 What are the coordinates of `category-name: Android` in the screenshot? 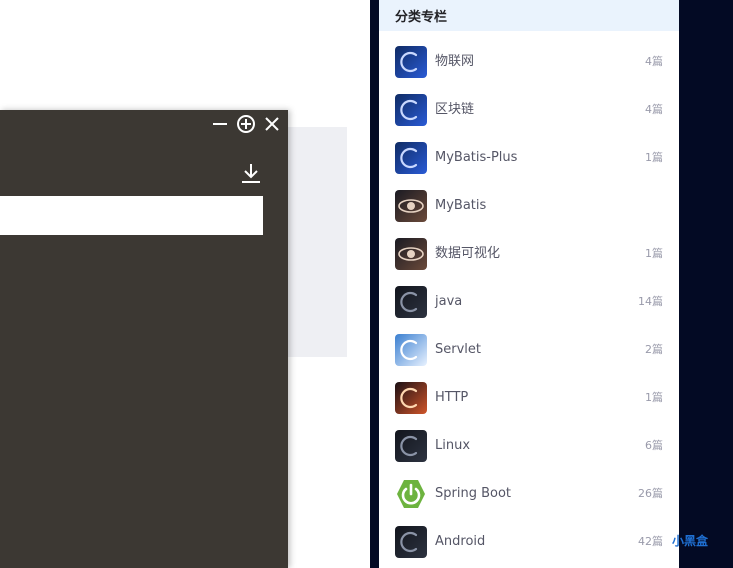 It's located at (460, 542).